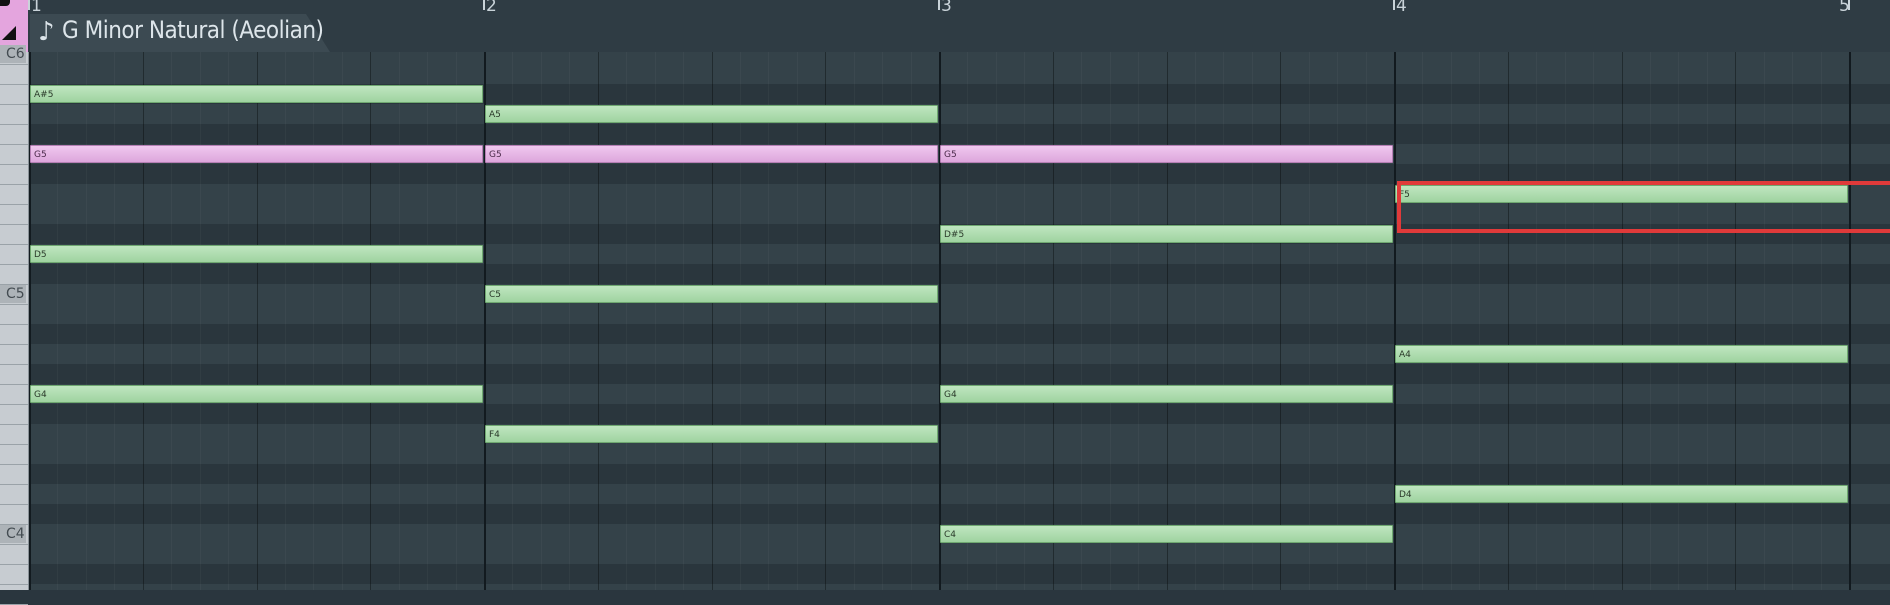  I want to click on bar-number: 2, so click(491, 8).